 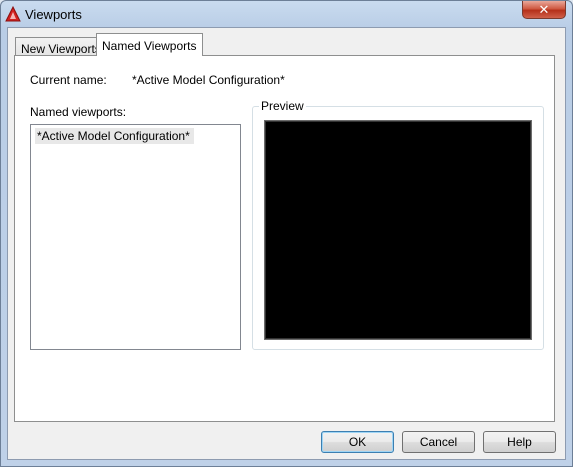 I want to click on close-button: ✕, so click(x=544, y=10).